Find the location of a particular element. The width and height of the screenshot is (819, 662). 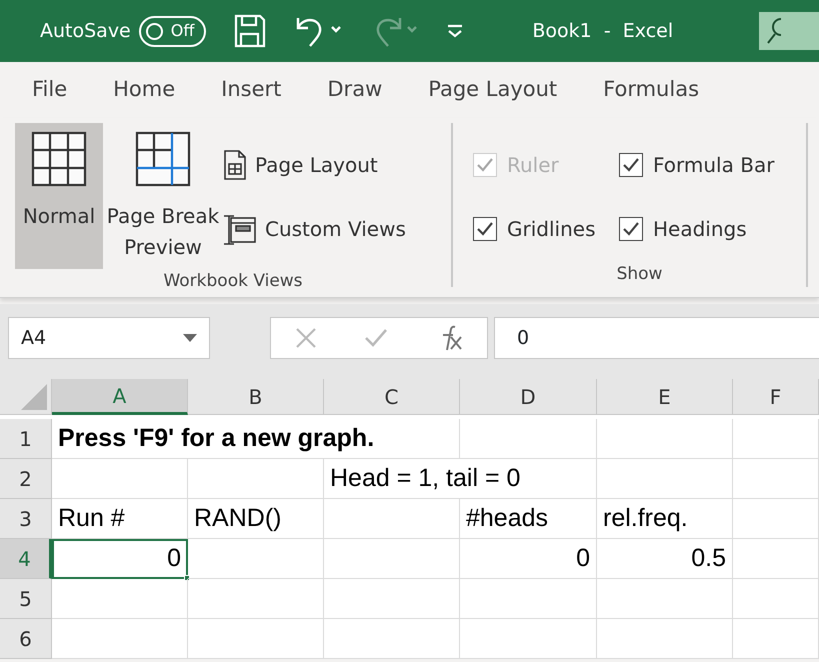

group-label: Workbook Views is located at coordinates (233, 281).